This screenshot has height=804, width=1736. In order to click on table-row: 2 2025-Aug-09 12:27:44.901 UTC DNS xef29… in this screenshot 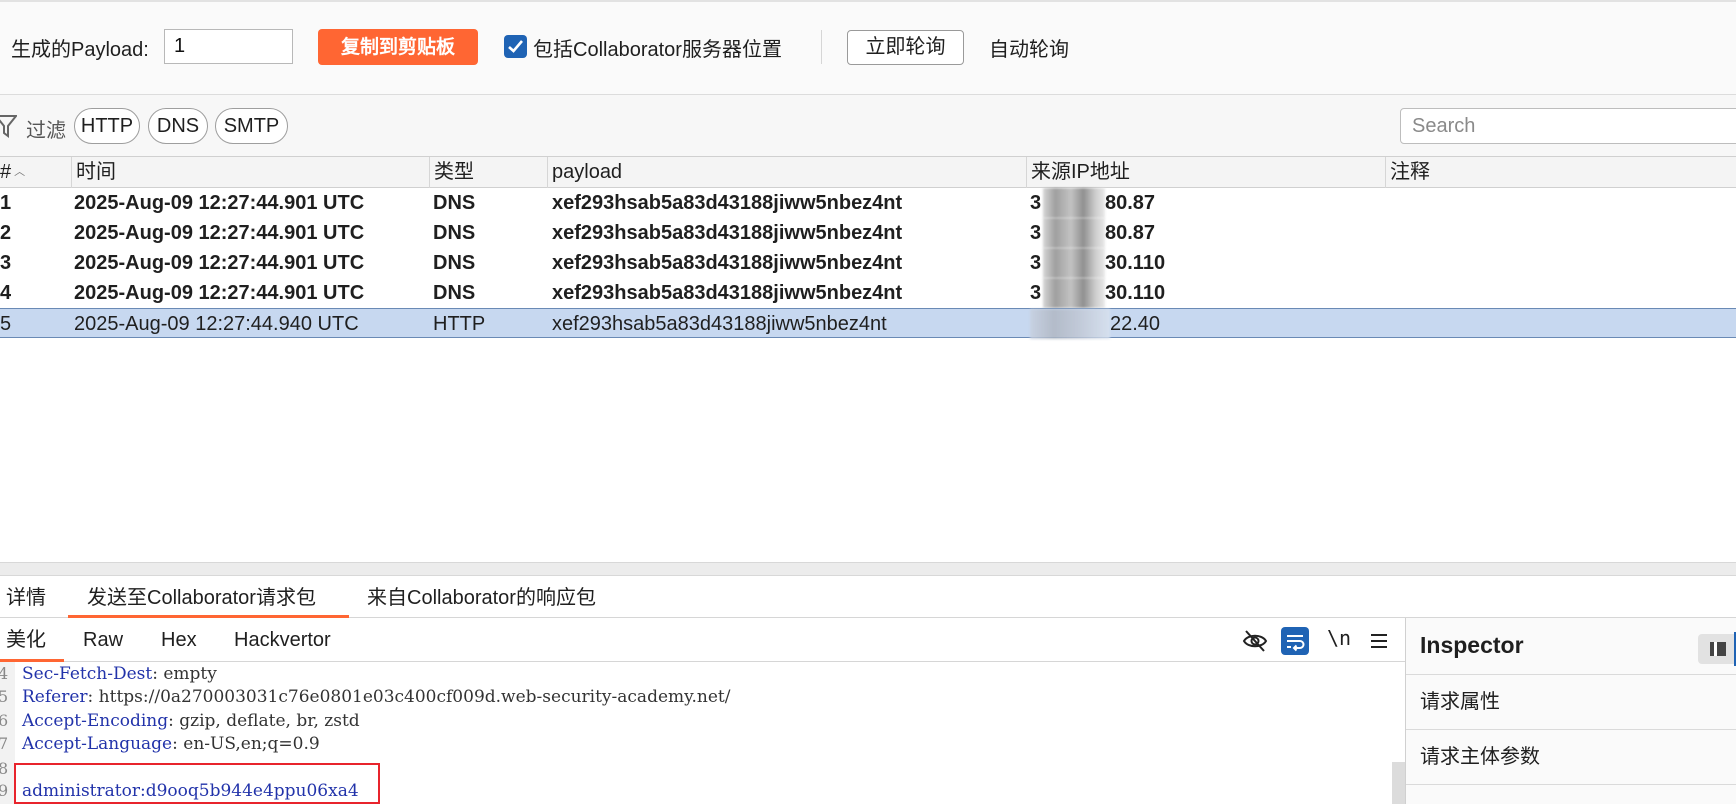, I will do `click(868, 233)`.